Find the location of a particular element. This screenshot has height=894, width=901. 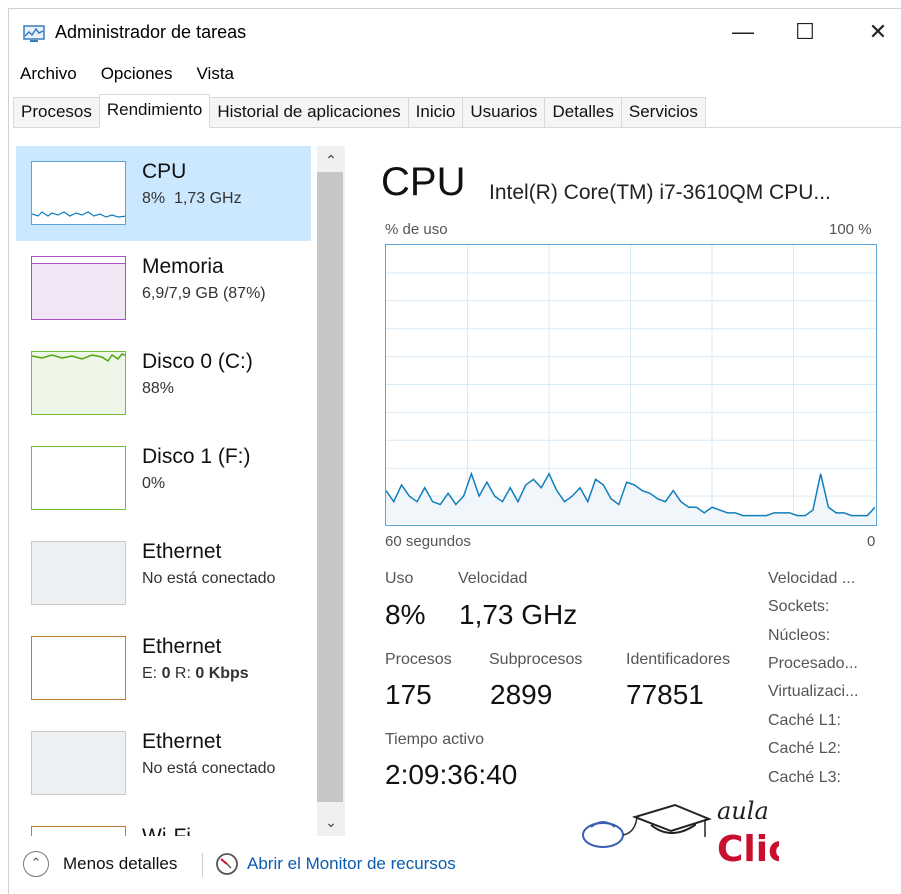

resource-ethernet-3: Ethernet No está conectado is located at coordinates (163, 763).